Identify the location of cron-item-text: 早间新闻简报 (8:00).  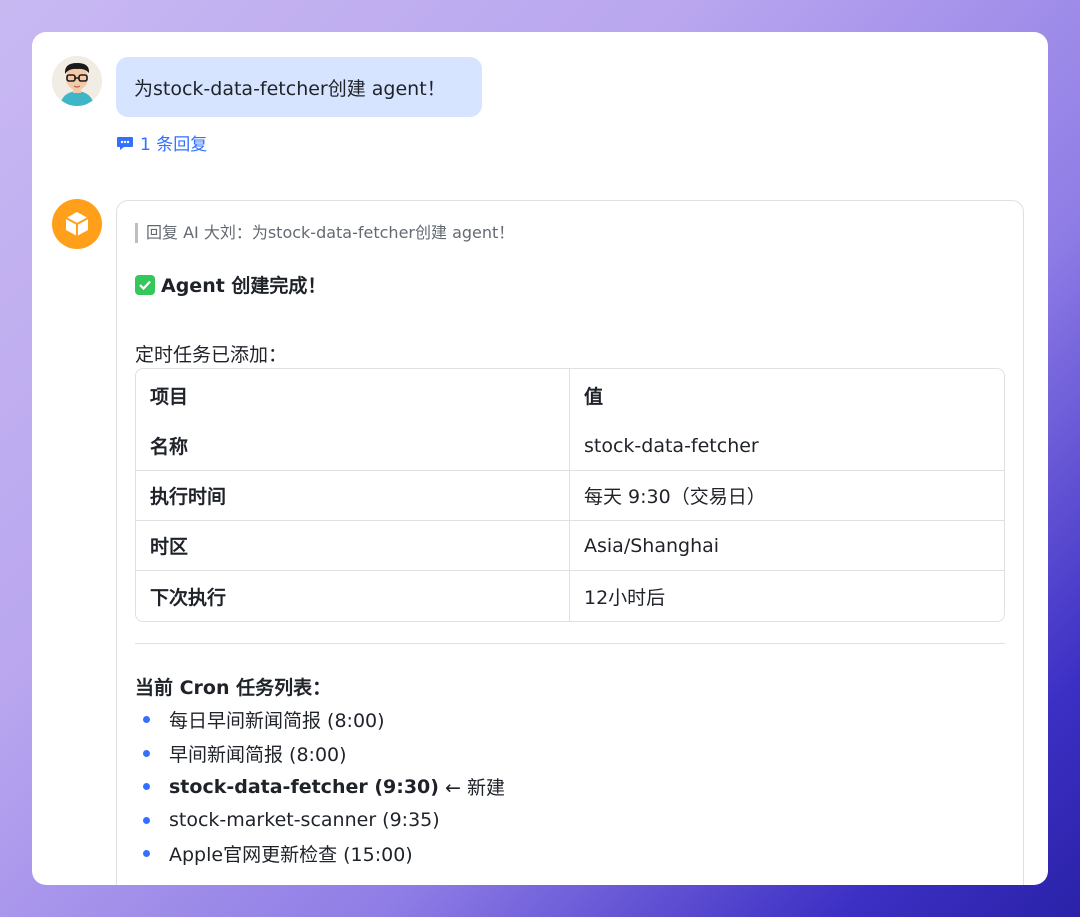
(258, 754).